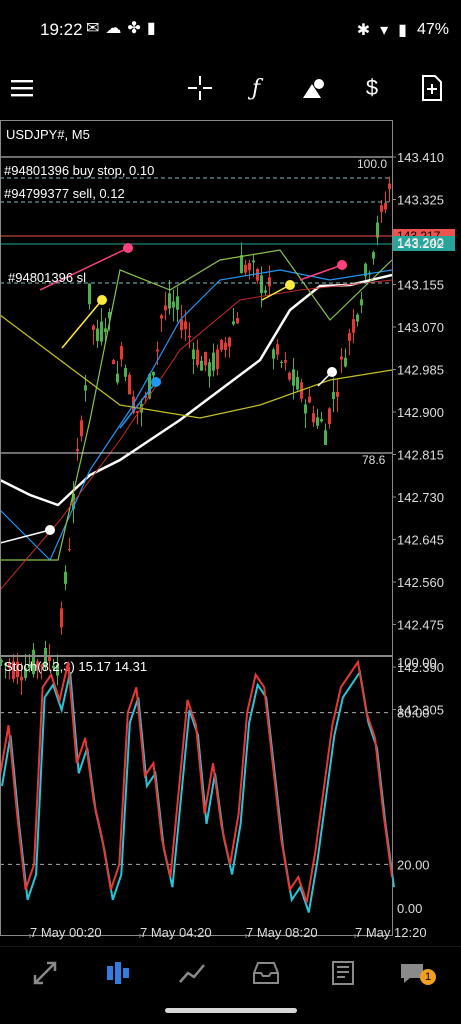 The image size is (461, 1024). Describe the element at coordinates (45, 973) in the screenshot. I see `quotes-icon` at that location.